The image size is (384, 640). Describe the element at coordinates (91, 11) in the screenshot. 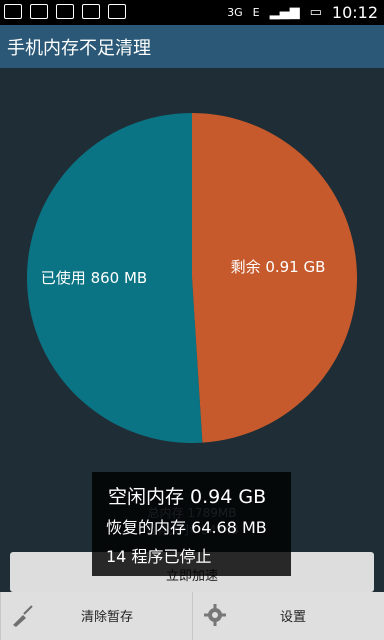

I see `usb-icon` at that location.